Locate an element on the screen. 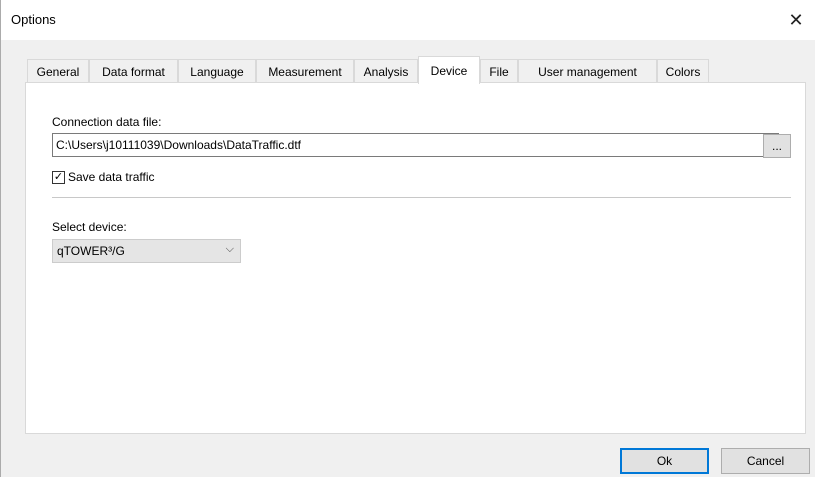 This screenshot has height=477, width=815. tab-colors: Colors is located at coordinates (683, 71).